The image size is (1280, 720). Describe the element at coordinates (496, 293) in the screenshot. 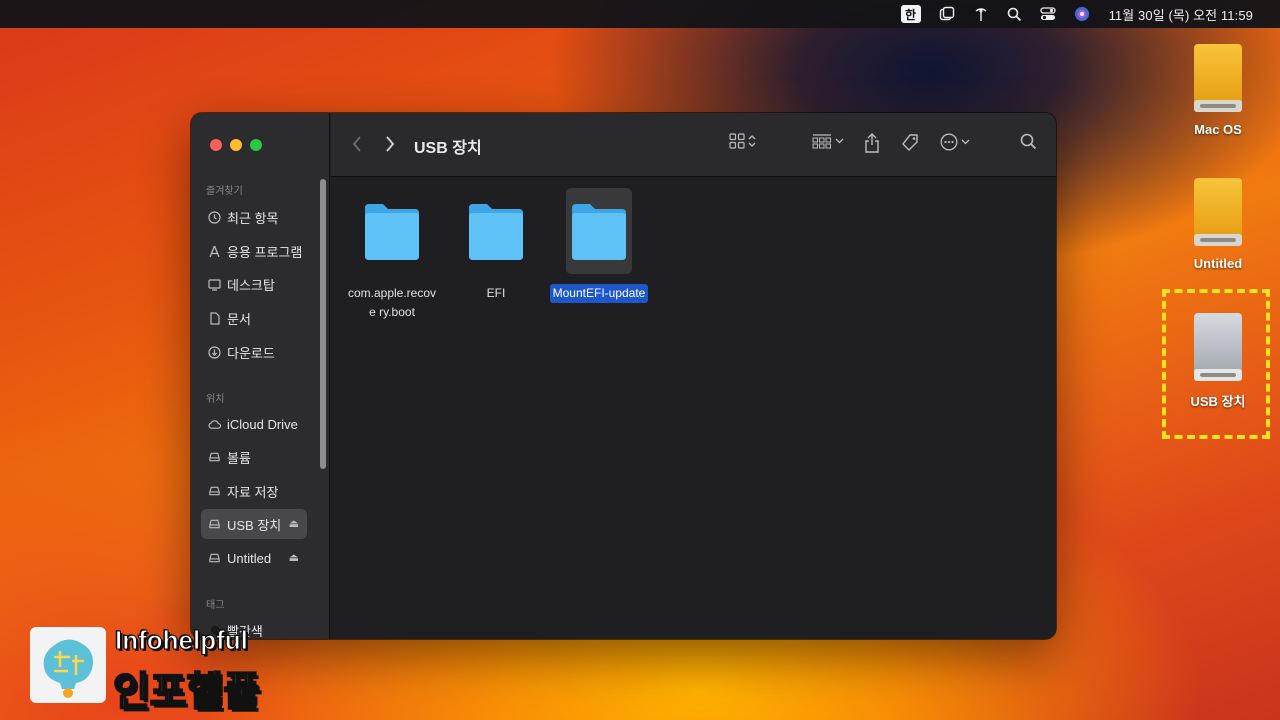

I see `file-name: EFI` at that location.